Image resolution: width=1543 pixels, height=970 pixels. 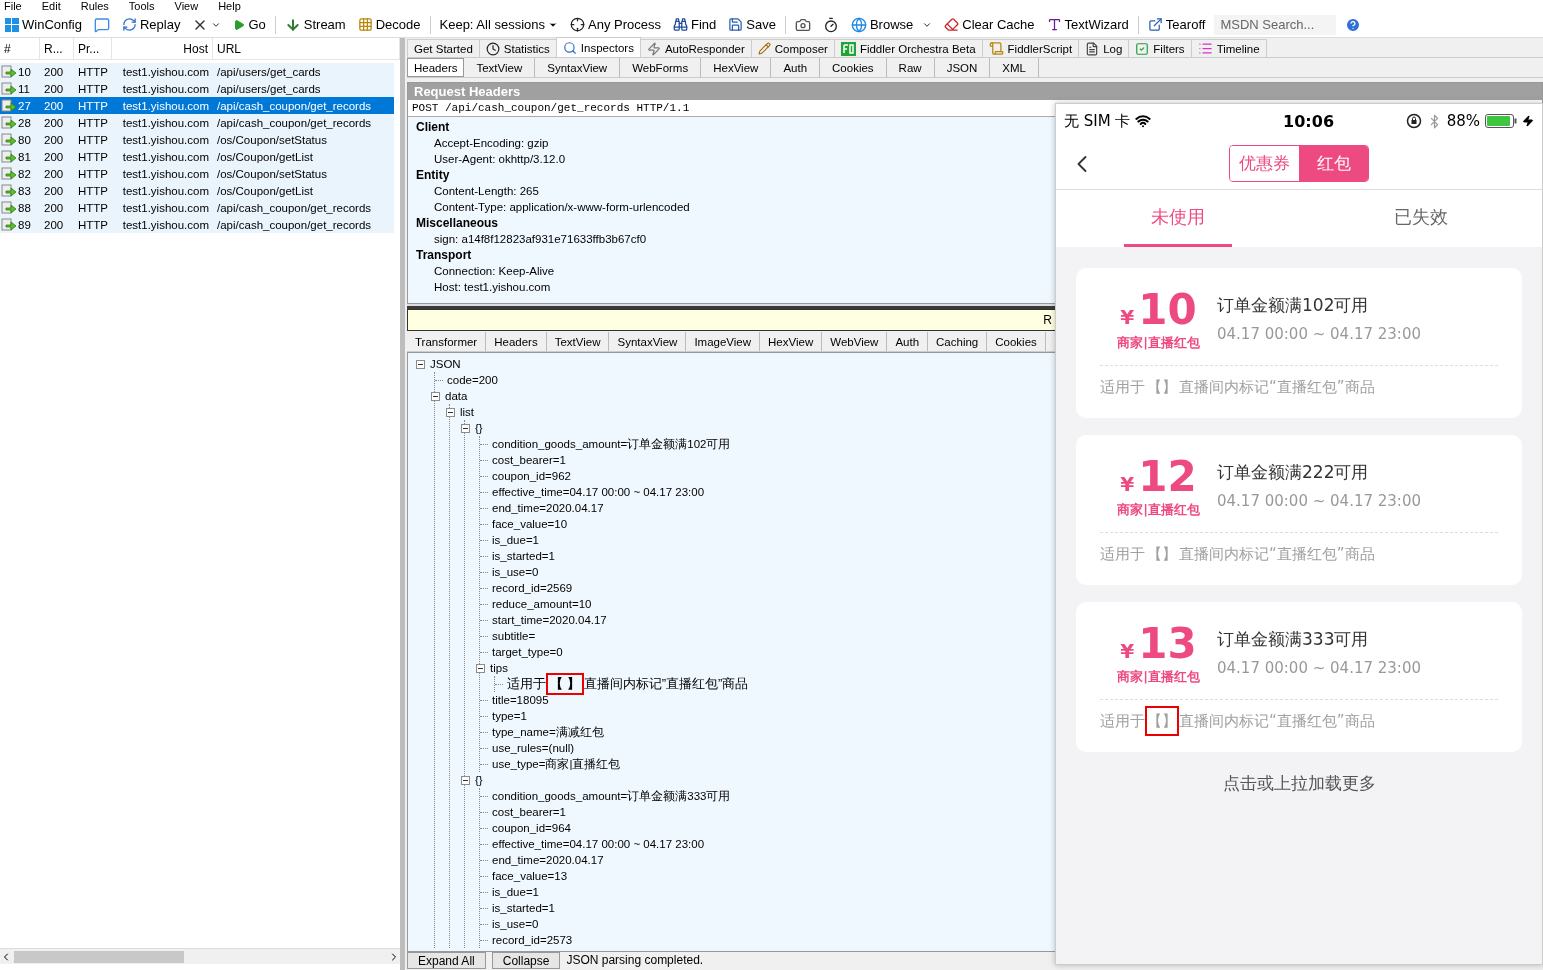 I want to click on currency-symbol: ¥, so click(x=1127, y=484).